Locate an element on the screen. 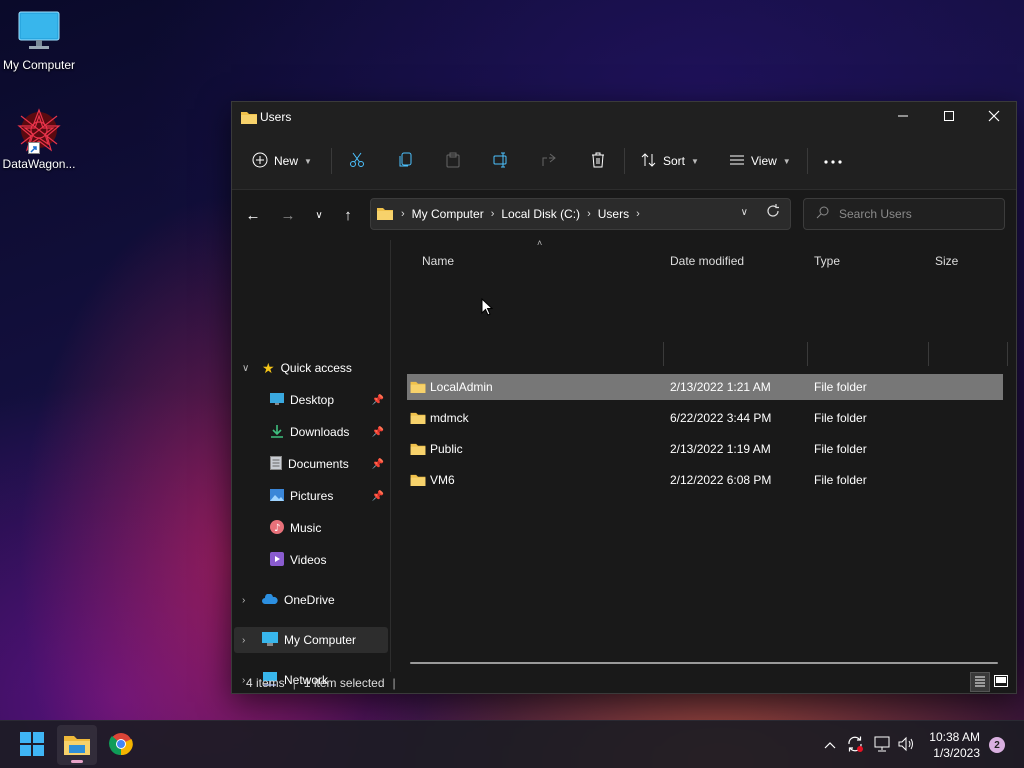 The width and height of the screenshot is (1024, 768). close-icon is located at coordinates (994, 117).